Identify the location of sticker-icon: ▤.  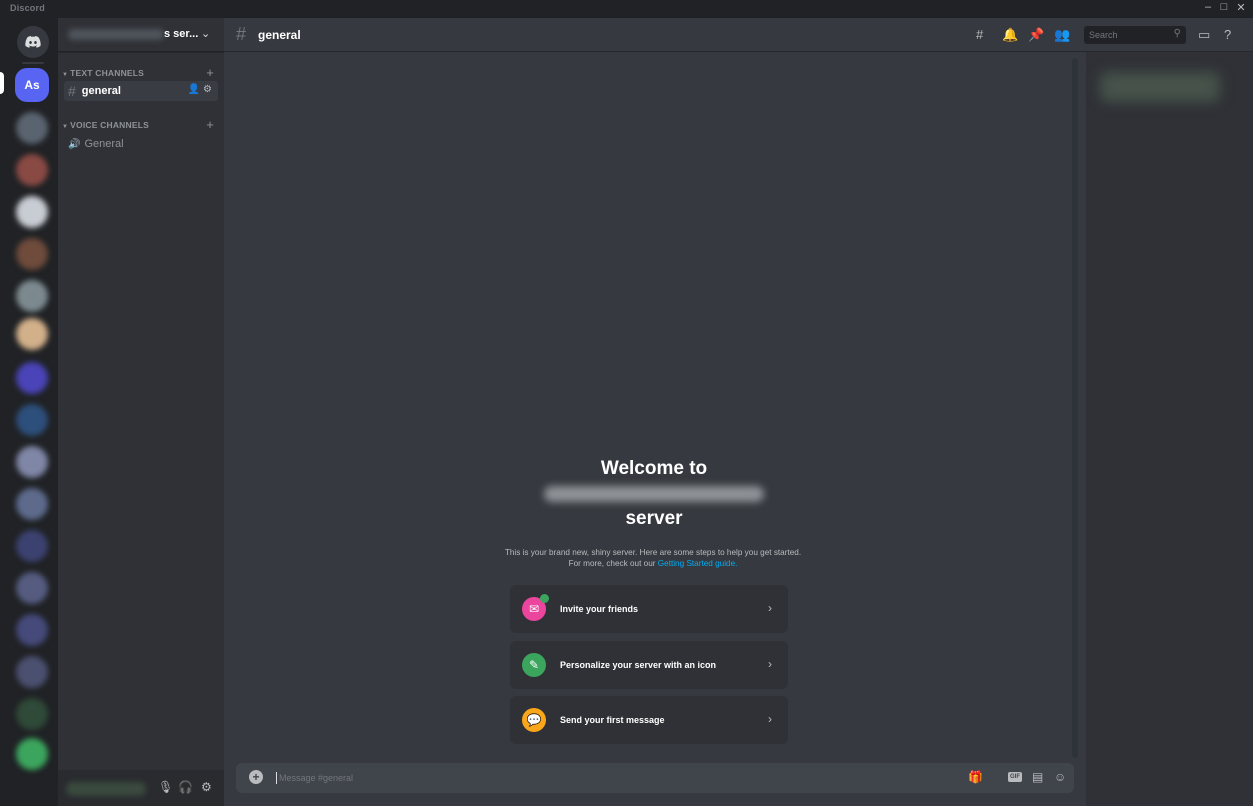
(1037, 777).